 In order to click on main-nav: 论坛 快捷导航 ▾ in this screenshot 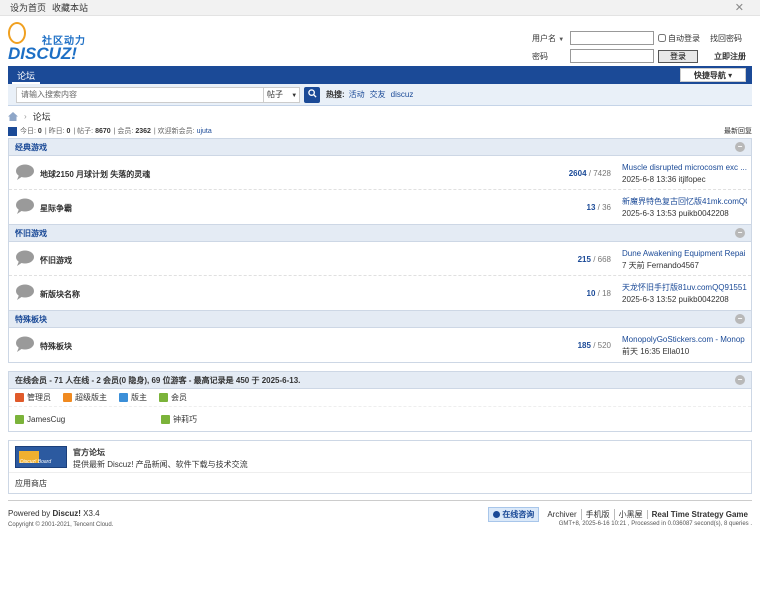, I will do `click(380, 75)`.